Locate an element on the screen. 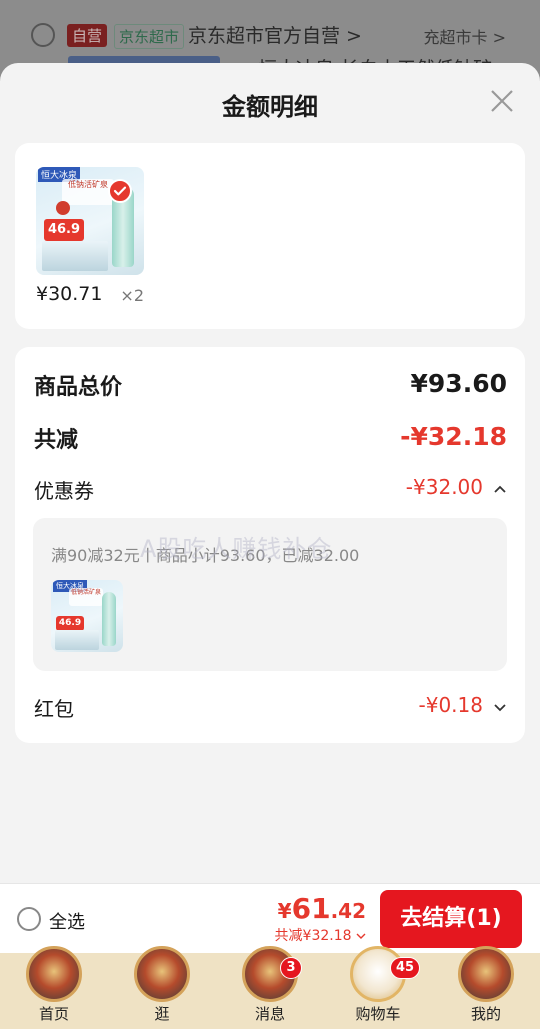 Image resolution: width=540 pixels, height=1029 pixels. tab-profile: 我的 is located at coordinates (486, 987).